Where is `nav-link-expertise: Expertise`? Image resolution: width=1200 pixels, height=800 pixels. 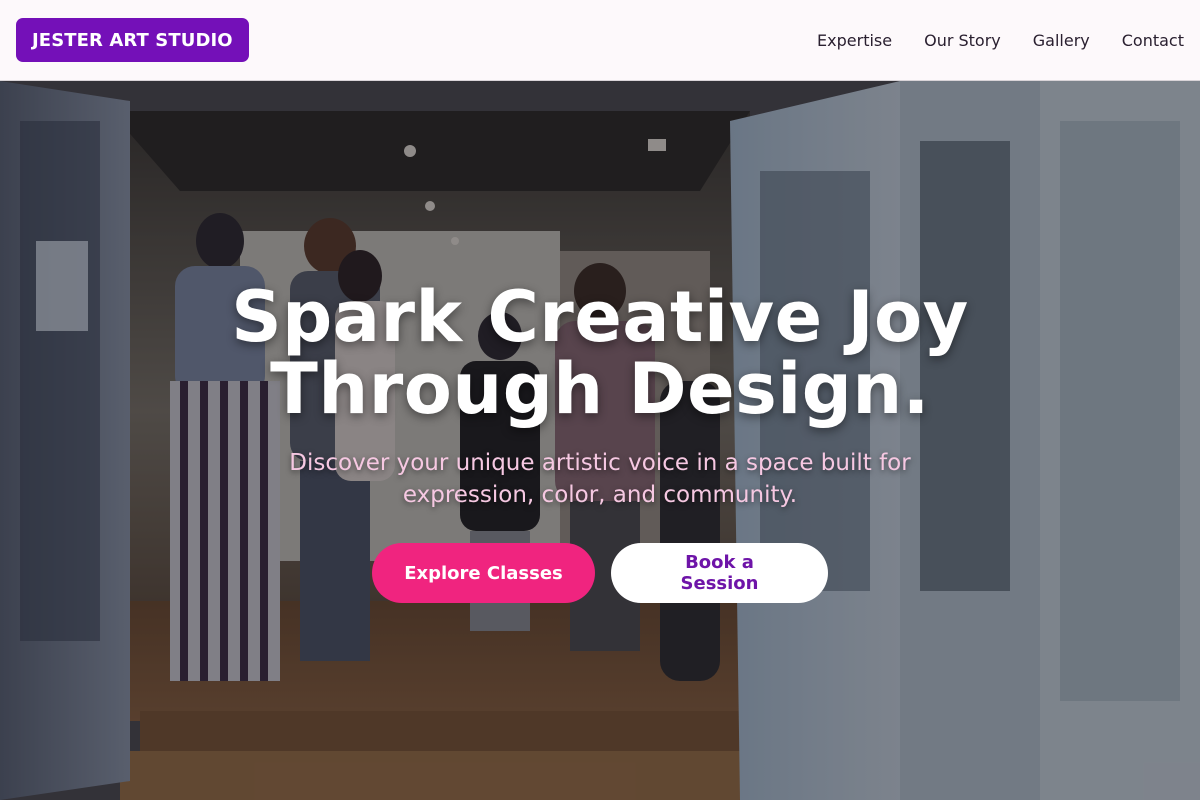
nav-link-expertise: Expertise is located at coordinates (854, 40).